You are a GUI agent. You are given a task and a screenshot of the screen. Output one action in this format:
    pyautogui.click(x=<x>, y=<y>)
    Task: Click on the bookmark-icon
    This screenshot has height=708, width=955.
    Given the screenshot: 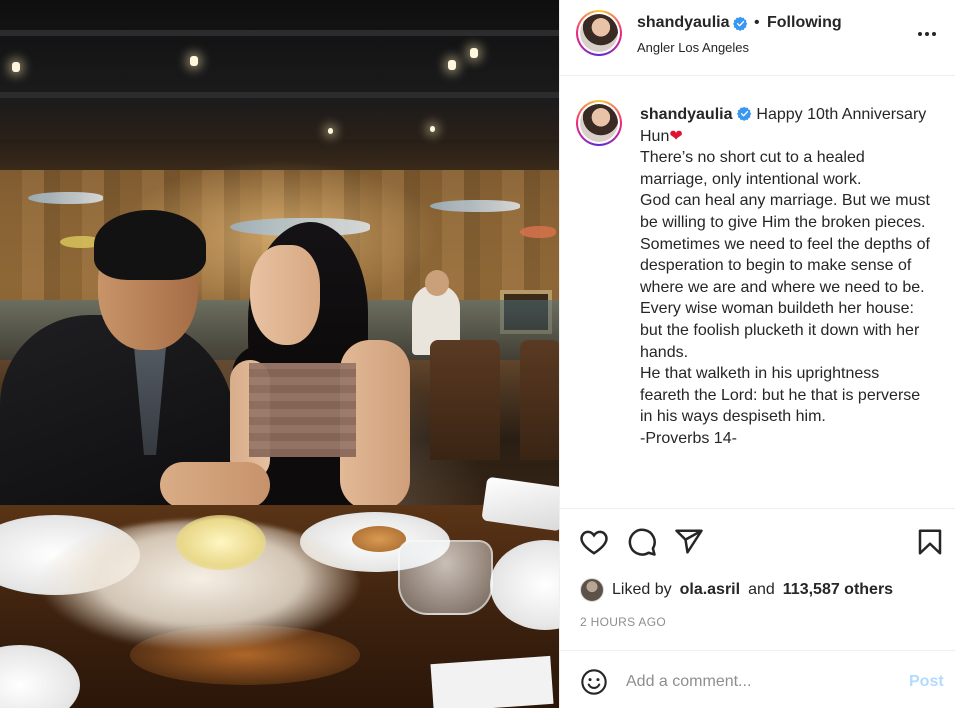 What is the action you would take?
    pyautogui.click(x=930, y=542)
    